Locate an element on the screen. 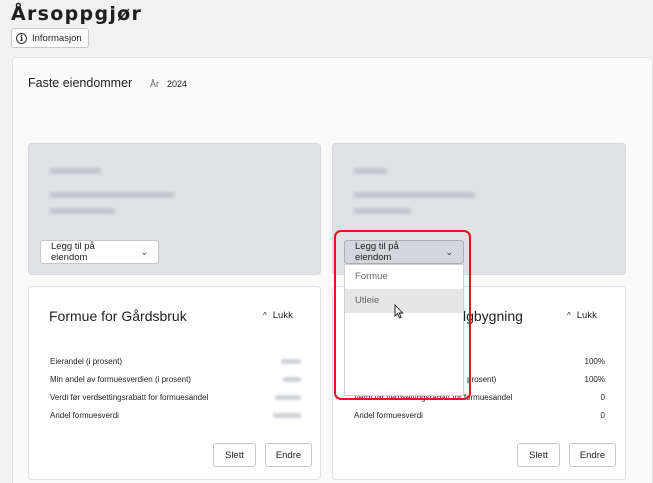  asset-card-title: lgbygning is located at coordinates (493, 316).